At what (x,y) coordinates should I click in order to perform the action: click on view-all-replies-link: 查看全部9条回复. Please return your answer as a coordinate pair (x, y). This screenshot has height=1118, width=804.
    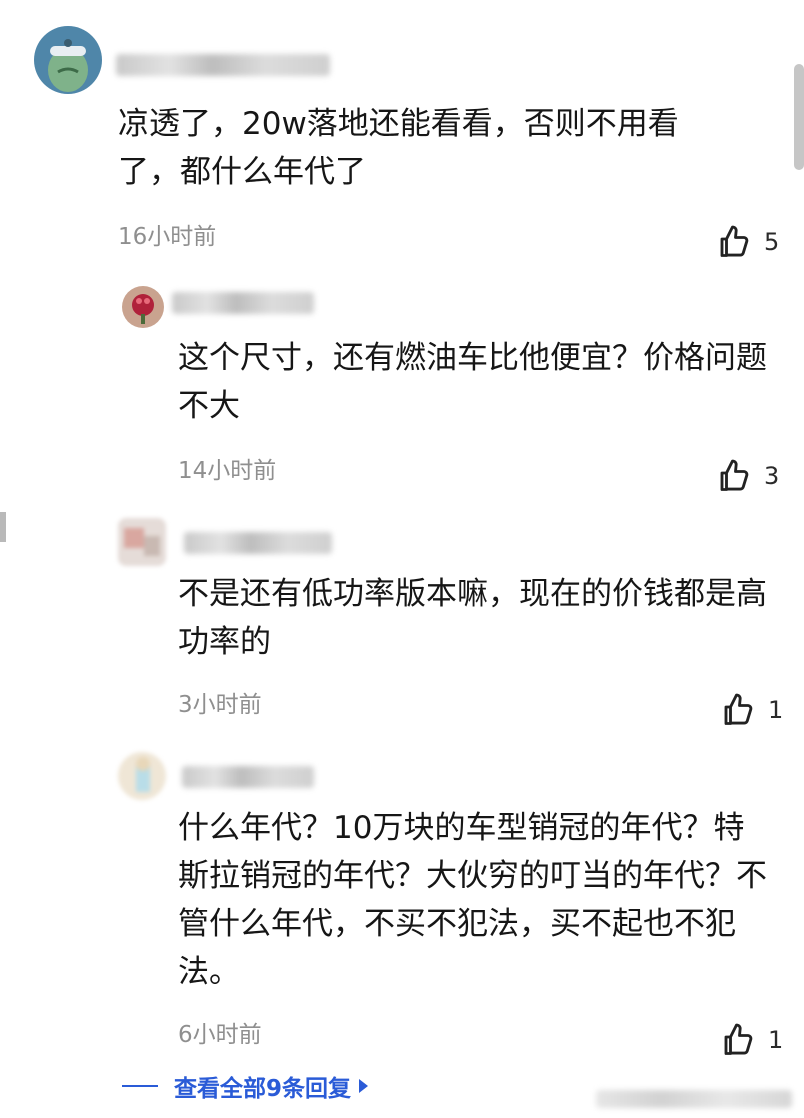
    Looking at the image, I should click on (245, 1086).